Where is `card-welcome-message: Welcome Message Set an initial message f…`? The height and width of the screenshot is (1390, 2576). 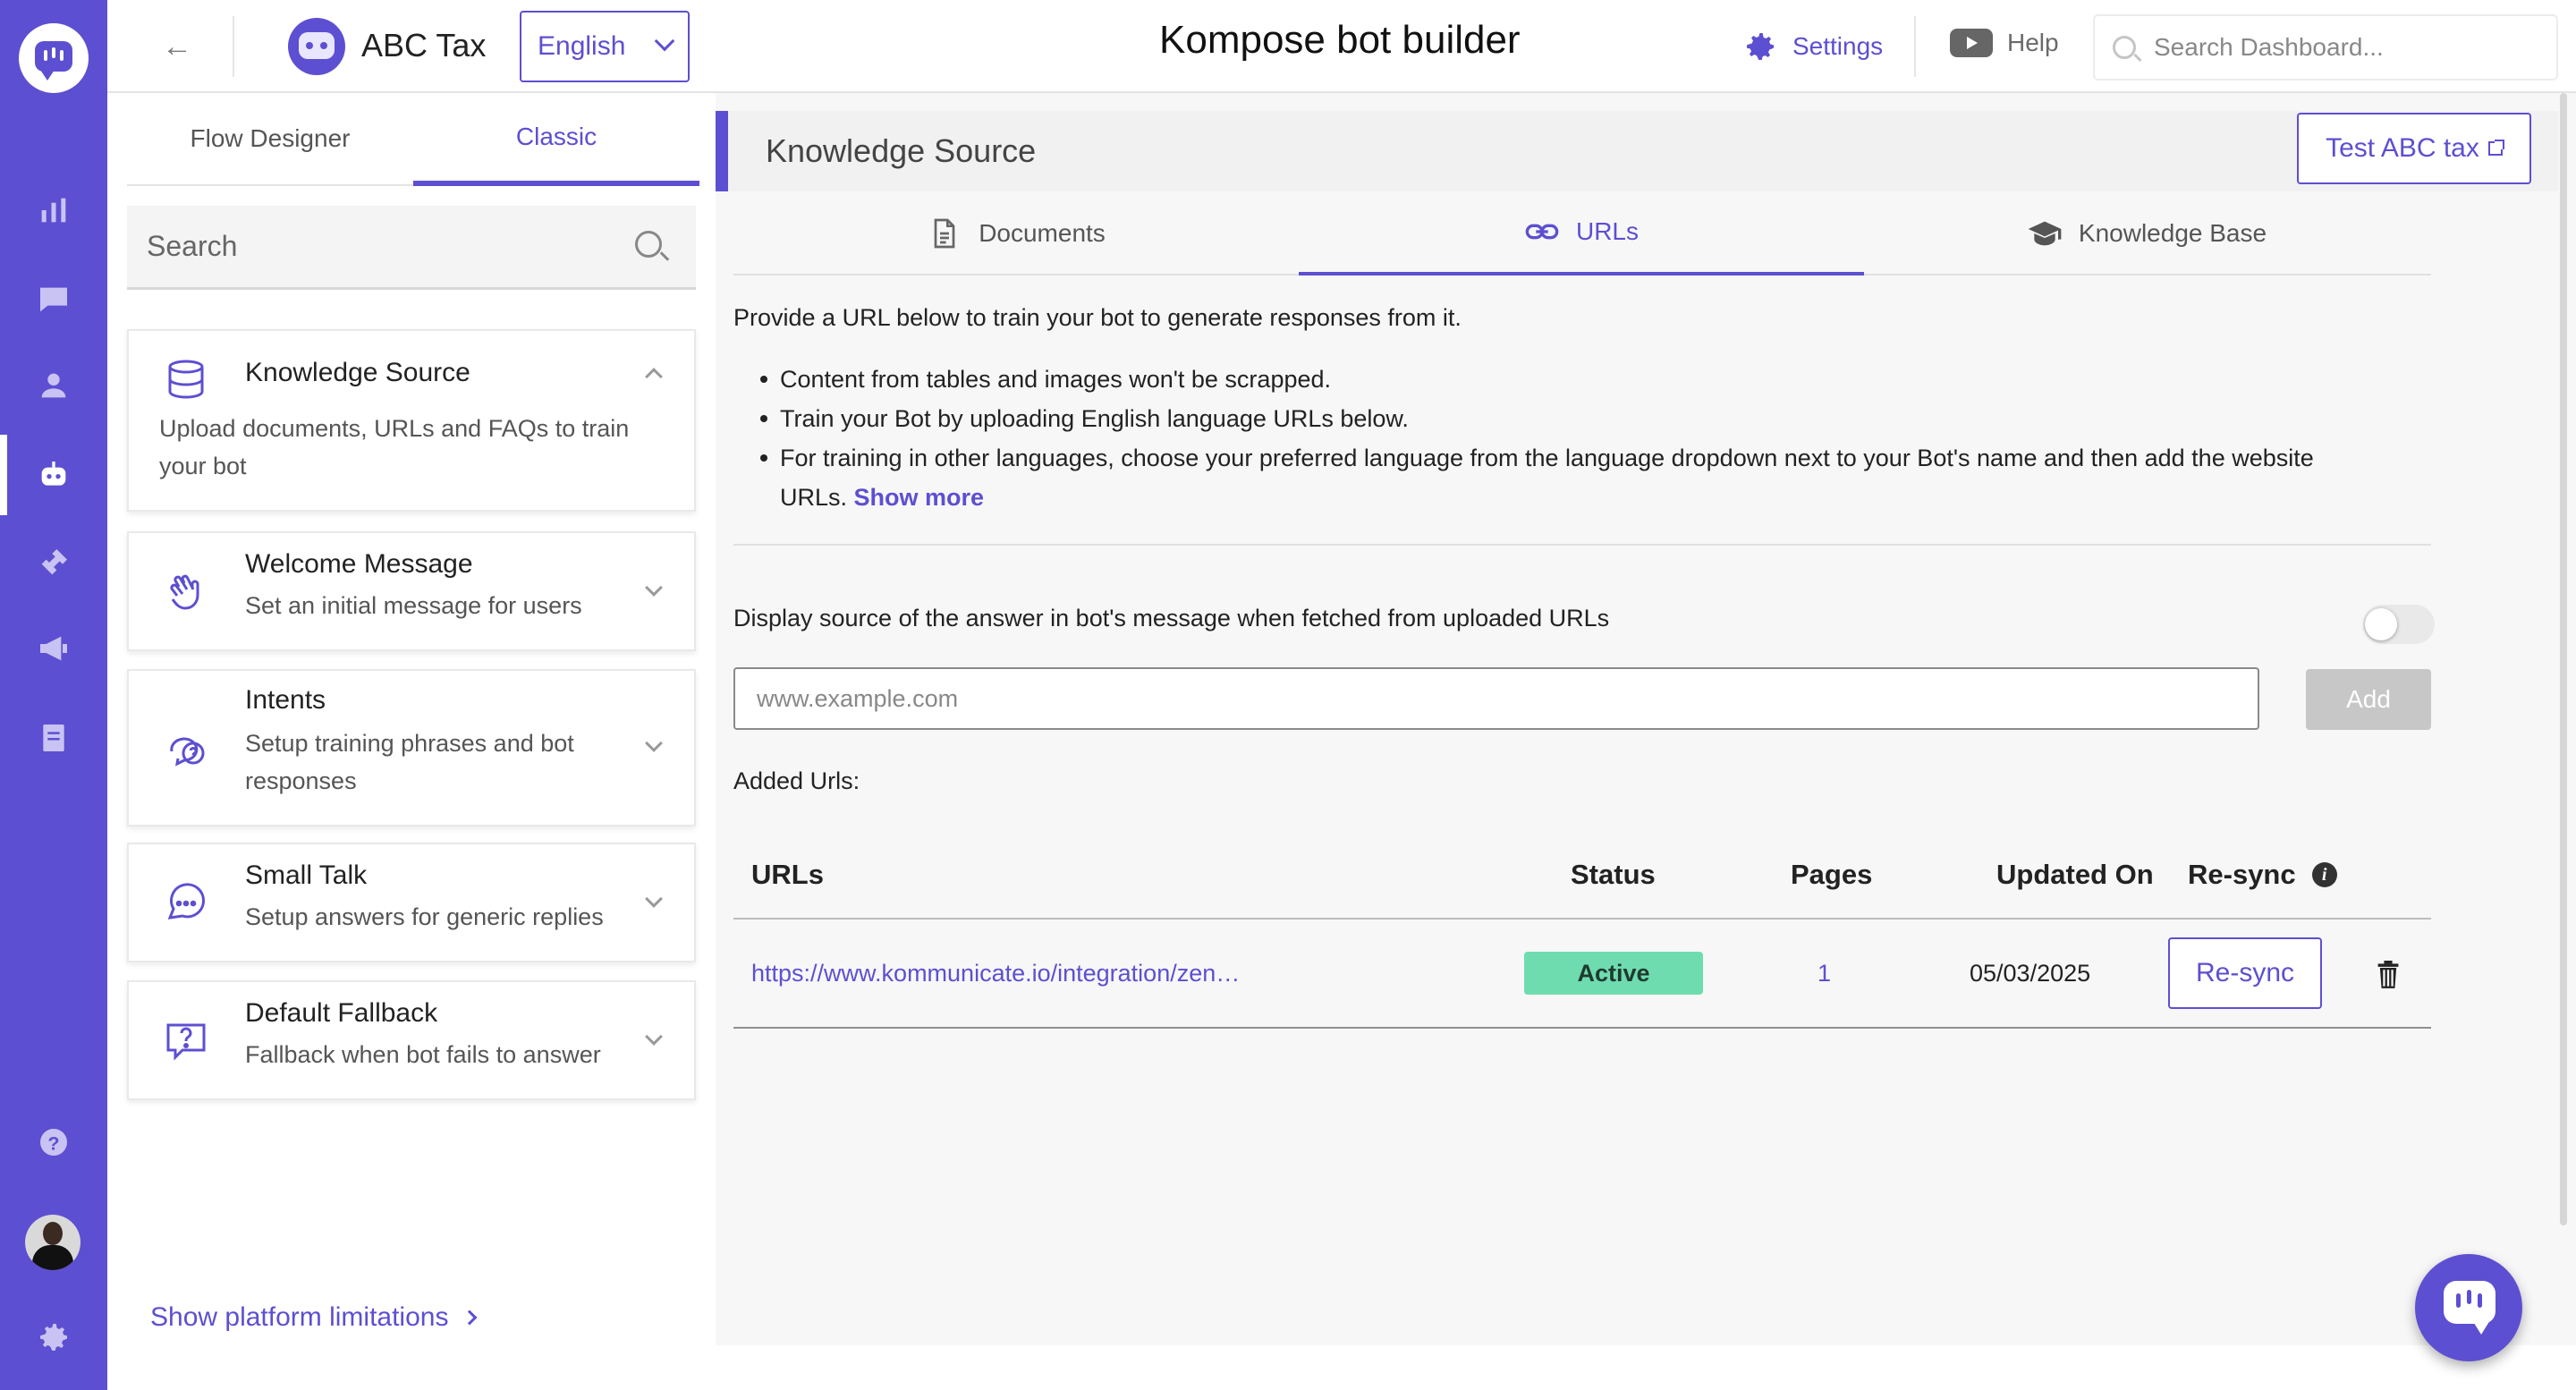
card-welcome-message: Welcome Message Set an initial message f… is located at coordinates (411, 591).